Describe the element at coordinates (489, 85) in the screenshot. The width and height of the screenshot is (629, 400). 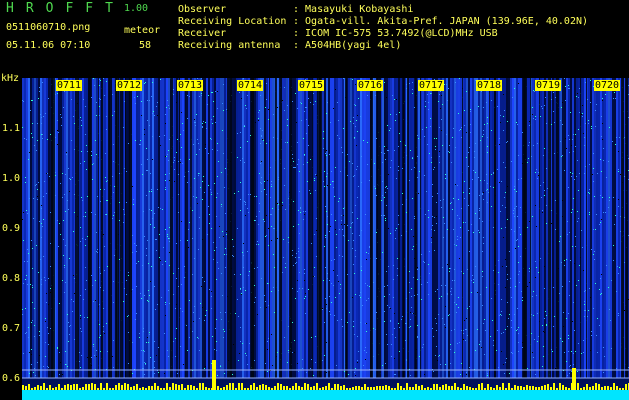
I see `time-tick-0718: 0718` at that location.